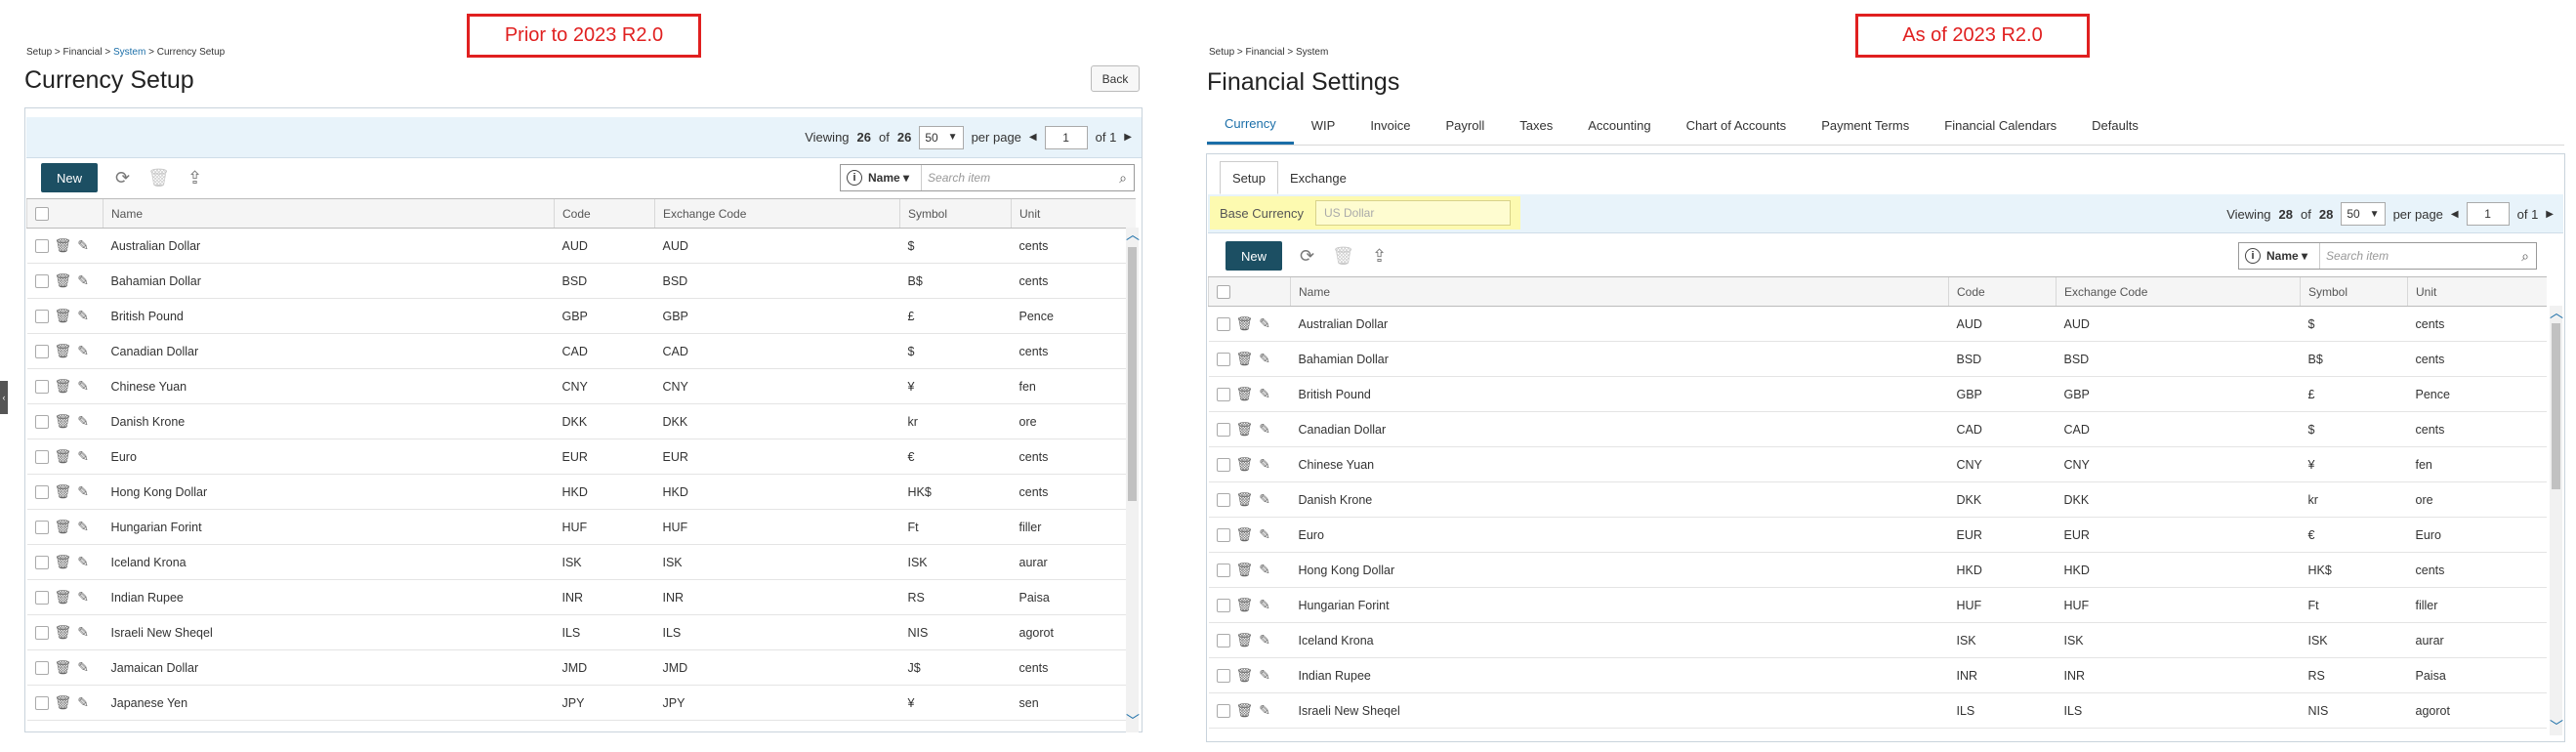 This screenshot has height=752, width=2576. Describe the element at coordinates (581, 386) in the screenshot. I see `table-row: 🗑 ✎ Chinese Yuan CNY CNY ¥ fen` at that location.